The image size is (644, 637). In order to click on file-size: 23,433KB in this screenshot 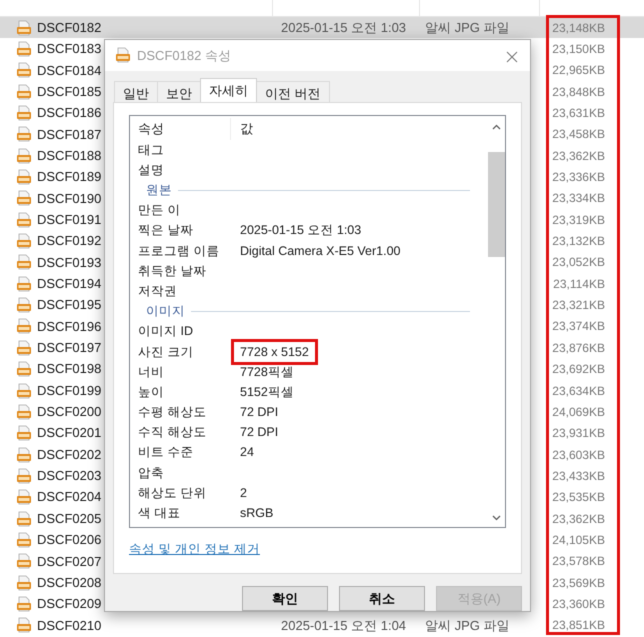, I will do `click(578, 475)`.